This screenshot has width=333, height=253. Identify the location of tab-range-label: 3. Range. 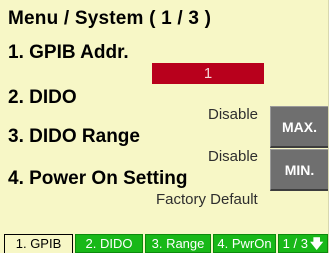
(178, 243).